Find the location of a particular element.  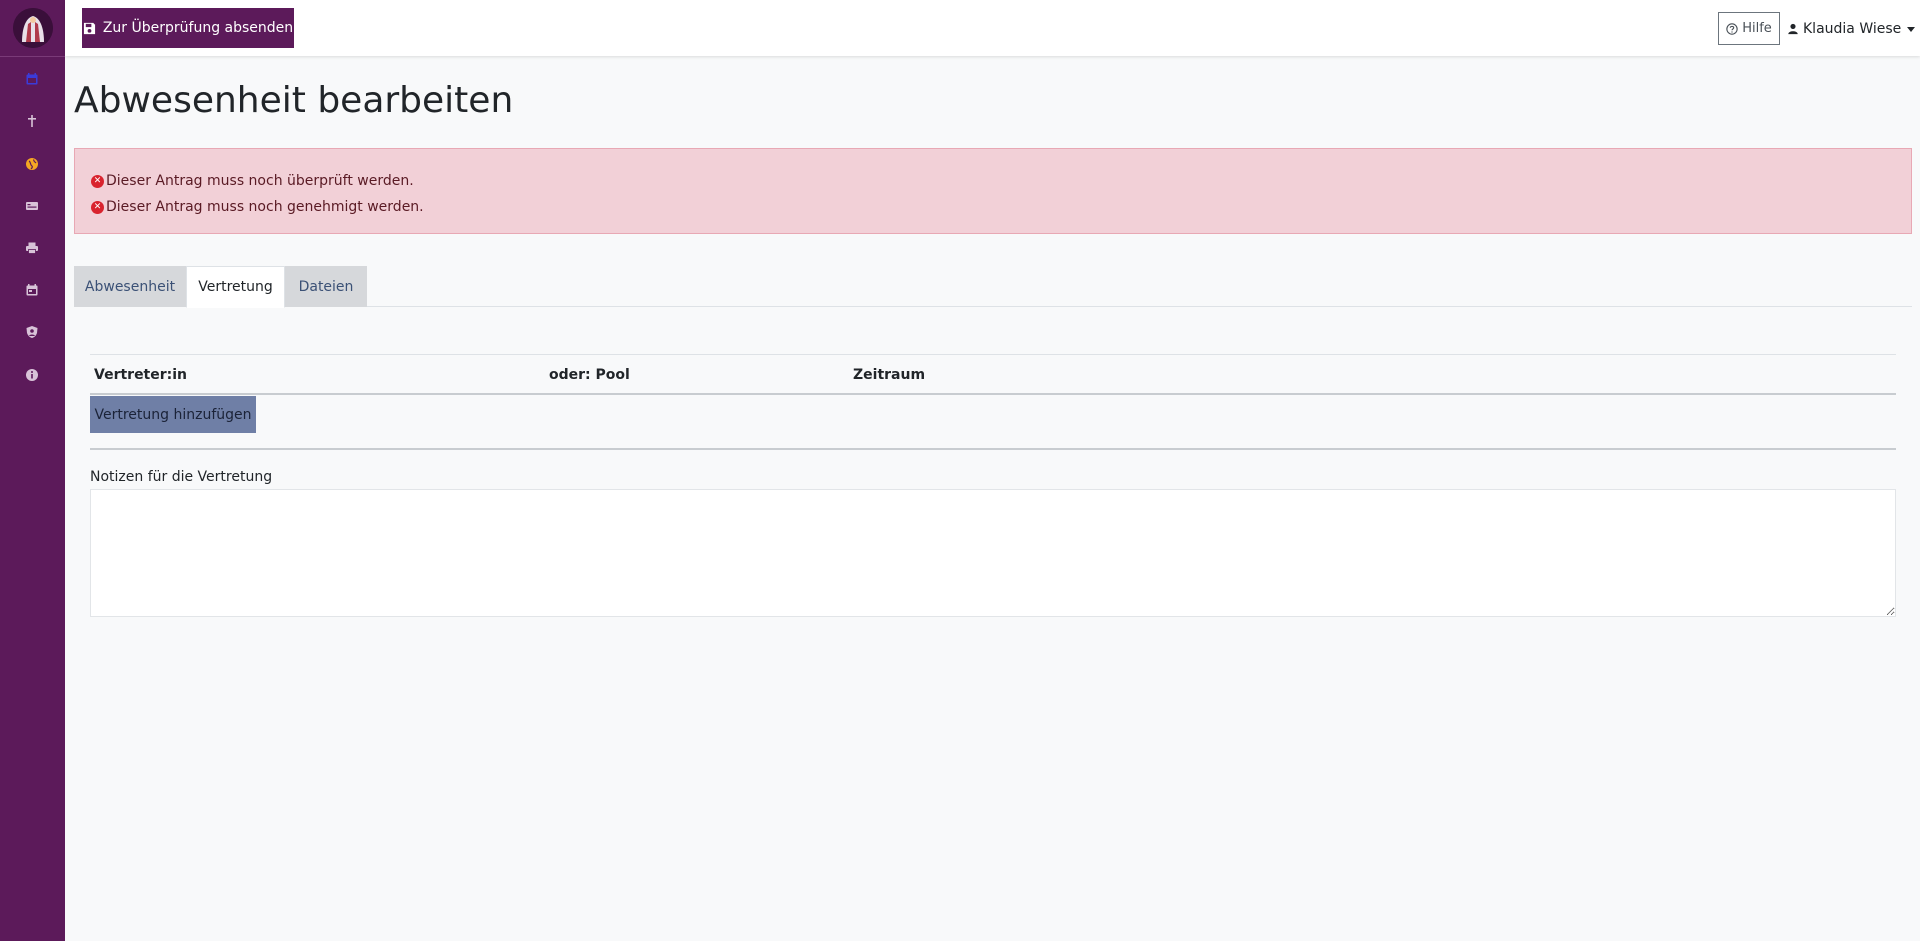

sidebar-item-cross is located at coordinates (32, 121).